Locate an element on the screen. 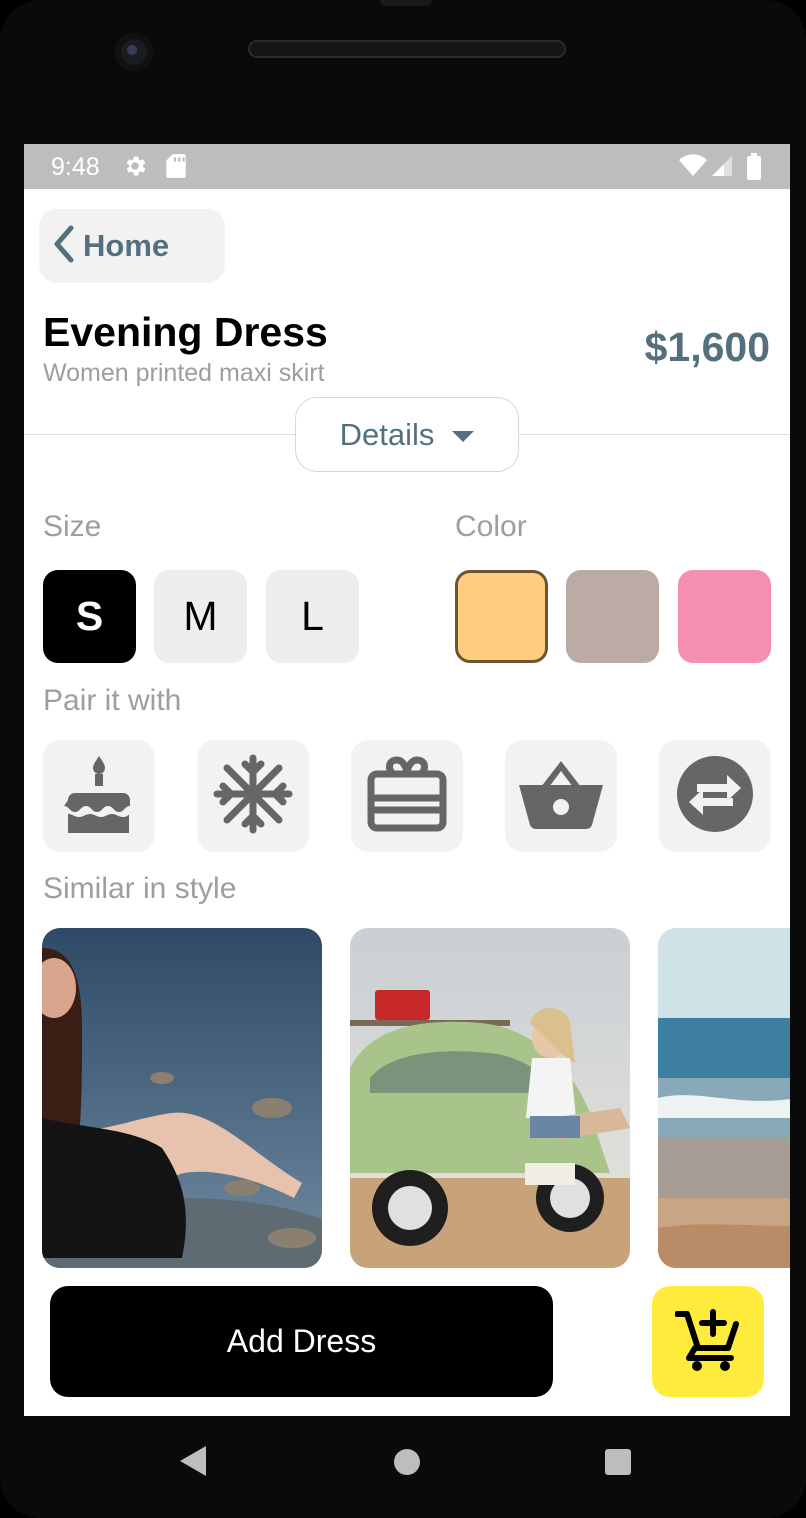  size-option-s: S is located at coordinates (89, 616).